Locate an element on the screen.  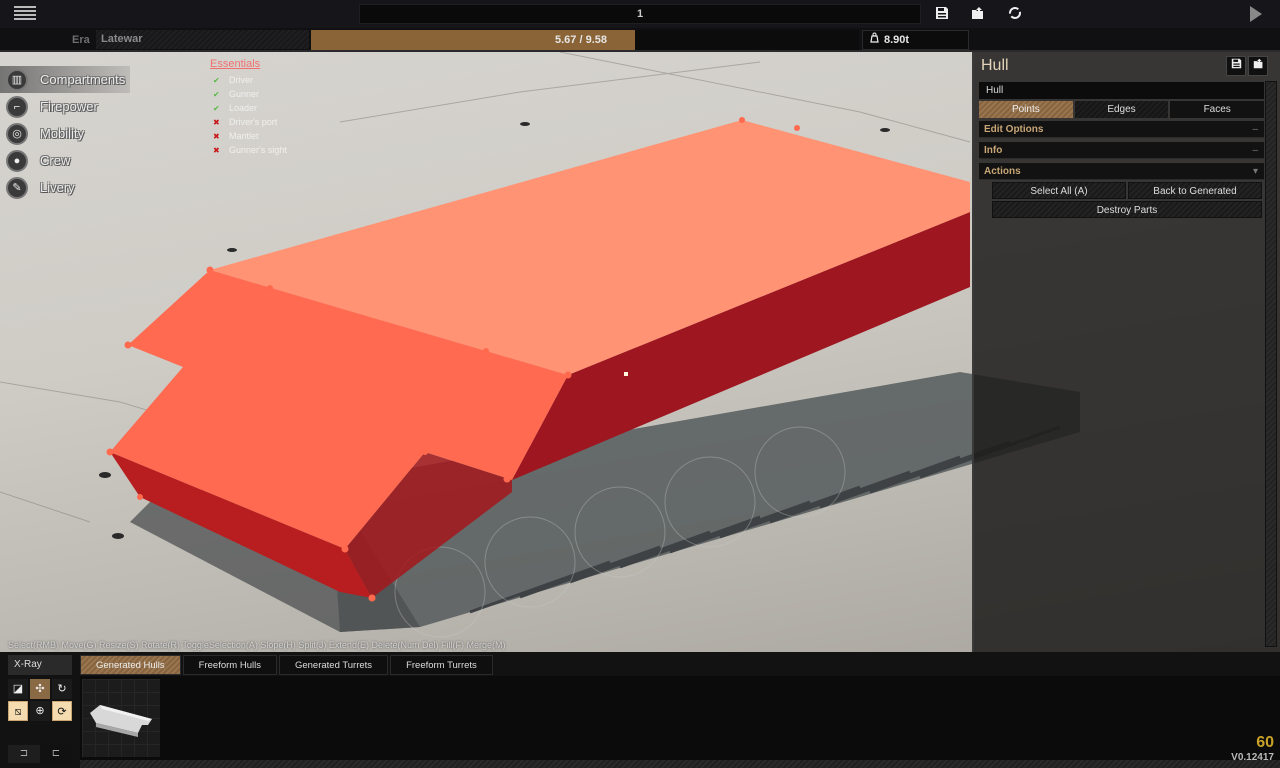
essential-item: ✖ Driver's port is located at coordinates (248, 122).